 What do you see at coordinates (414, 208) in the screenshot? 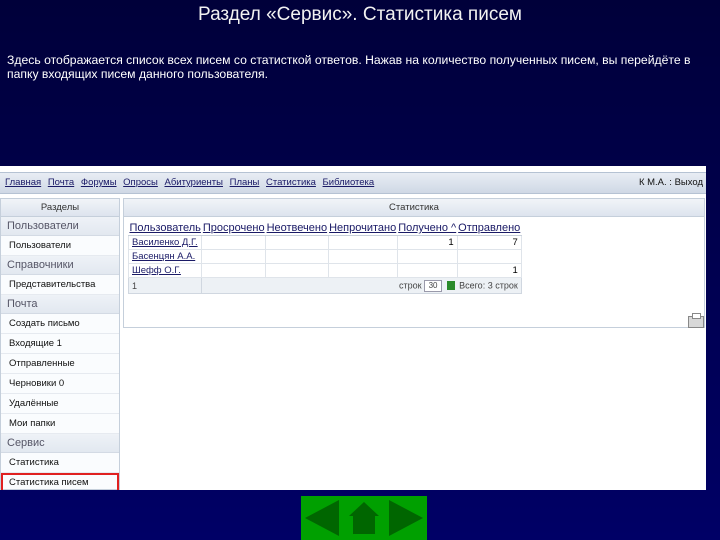
I see `panel-title: Статистика` at bounding box center [414, 208].